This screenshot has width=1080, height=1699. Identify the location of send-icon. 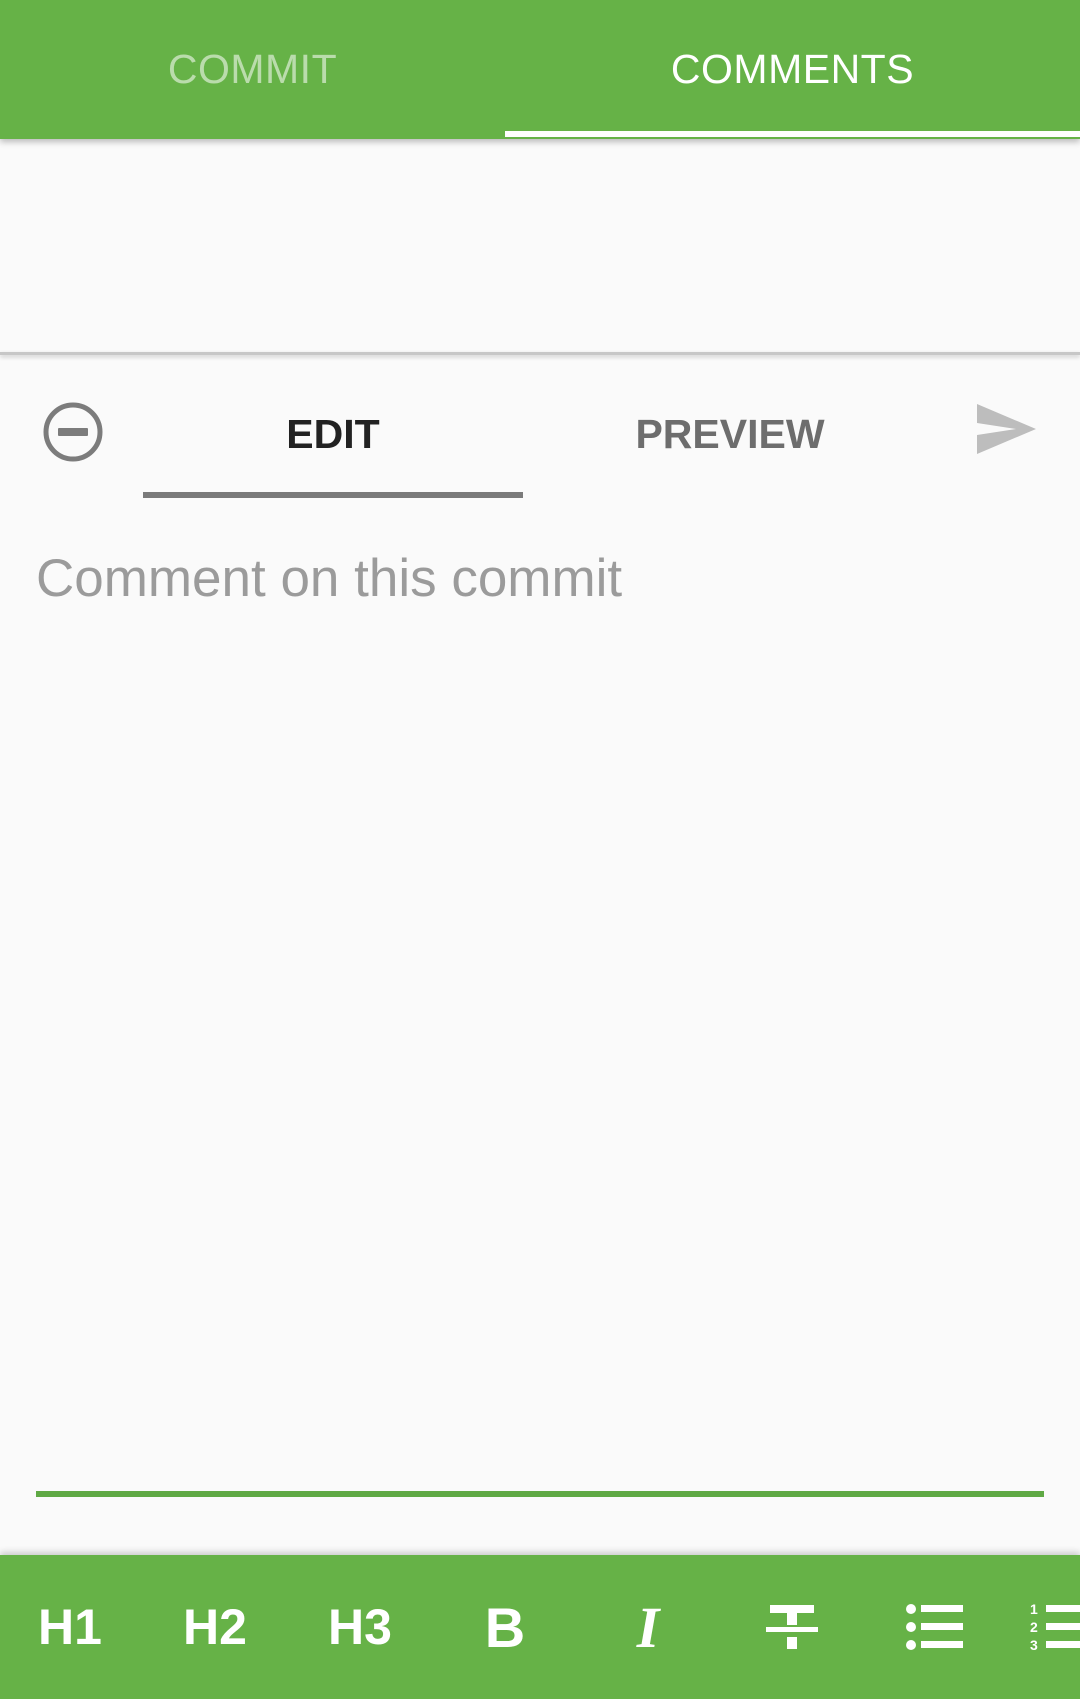
(1006, 429).